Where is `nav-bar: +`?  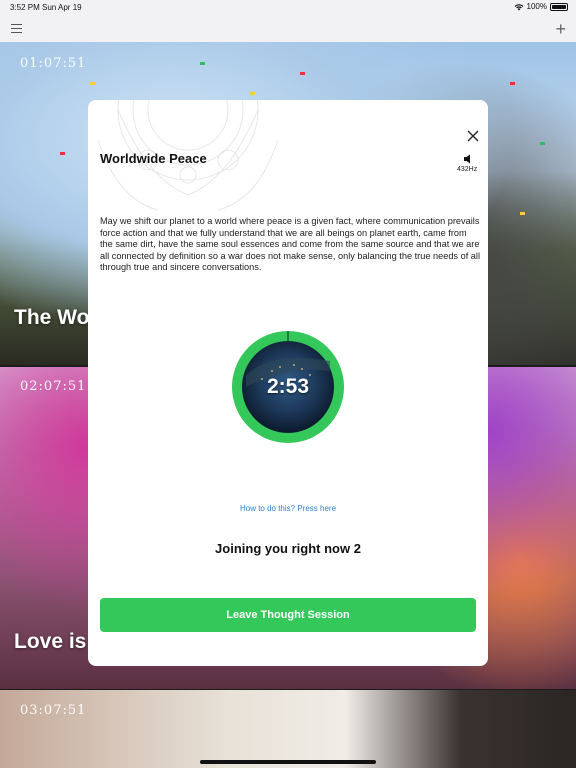
nav-bar: + is located at coordinates (288, 29).